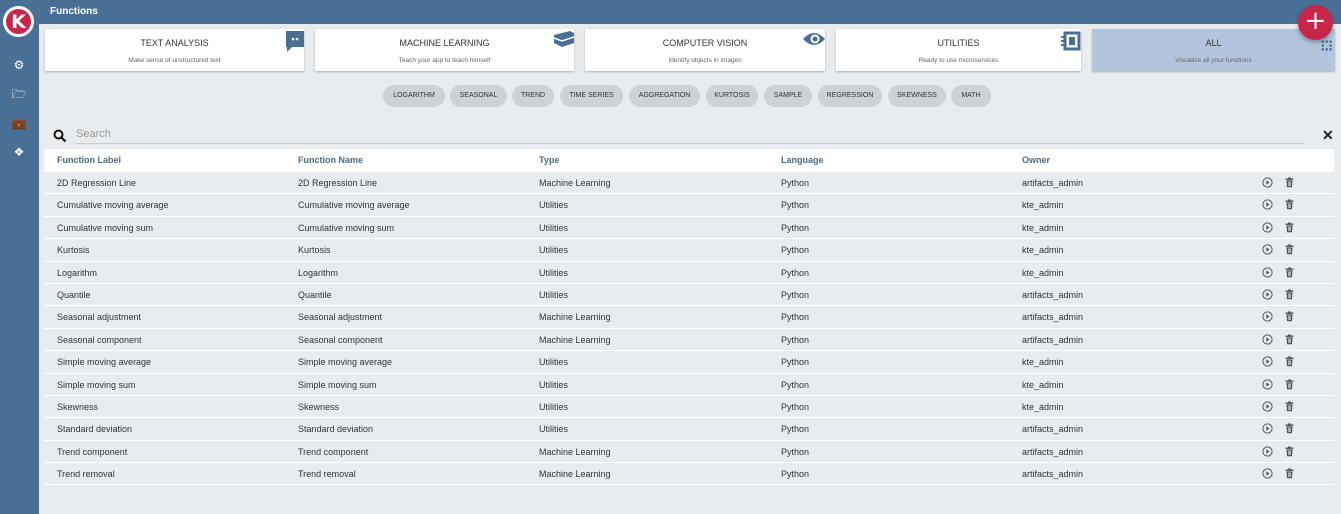 The height and width of the screenshot is (514, 1341). I want to click on clear-search-button: ✕, so click(1328, 135).